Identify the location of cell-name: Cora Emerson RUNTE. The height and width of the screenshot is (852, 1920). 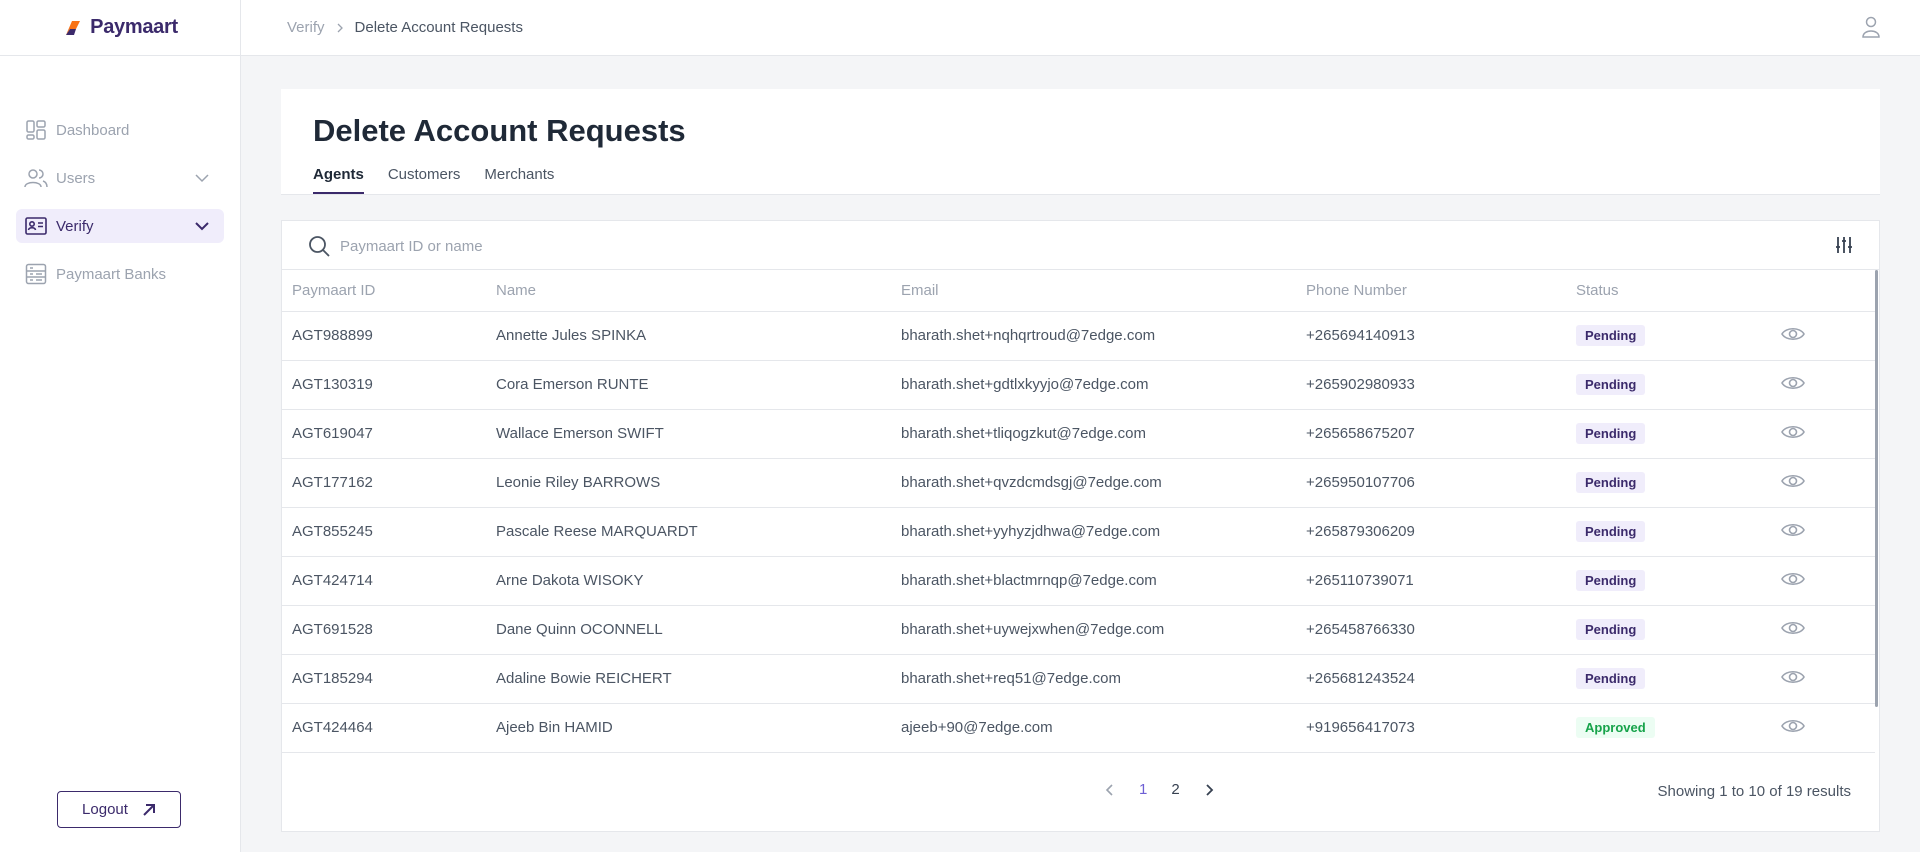
(688, 385).